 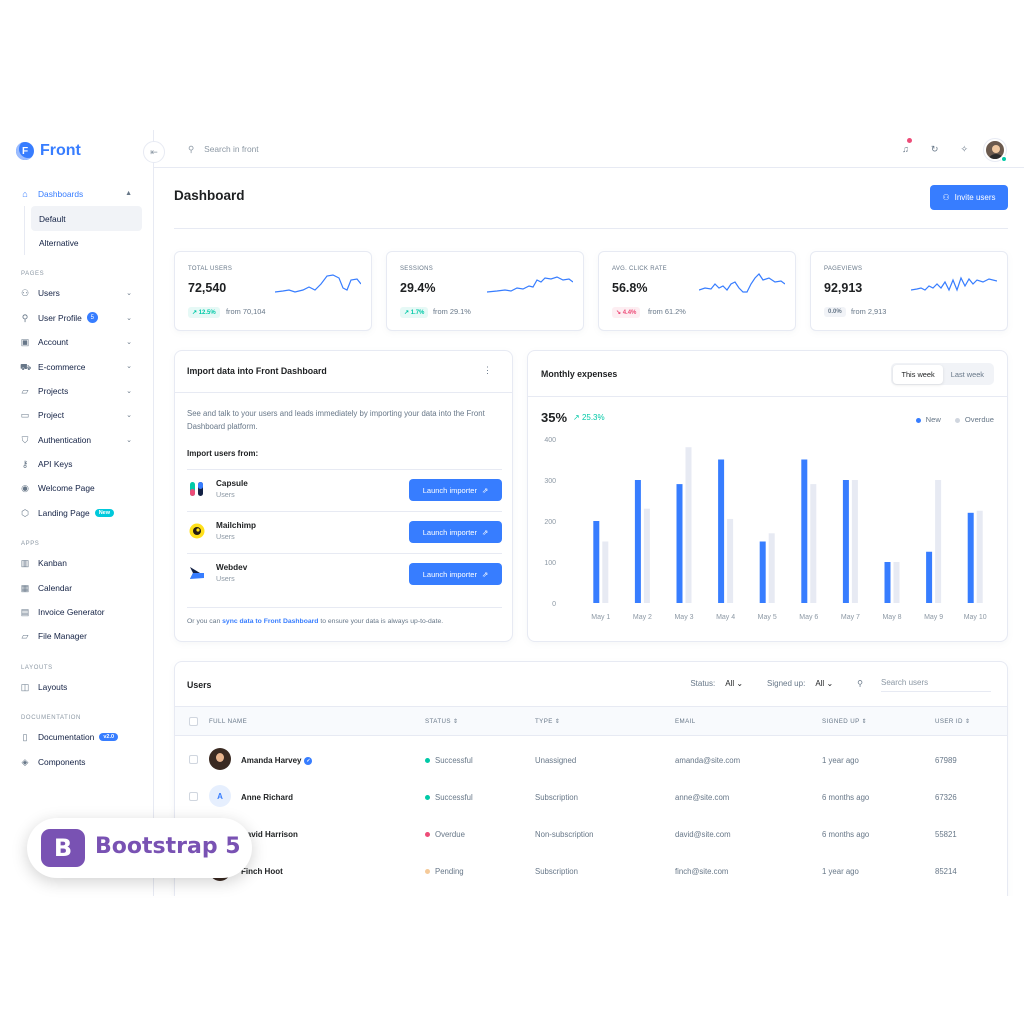 I want to click on bootstrap-badge-text: Bootstrap 5, so click(x=168, y=846).